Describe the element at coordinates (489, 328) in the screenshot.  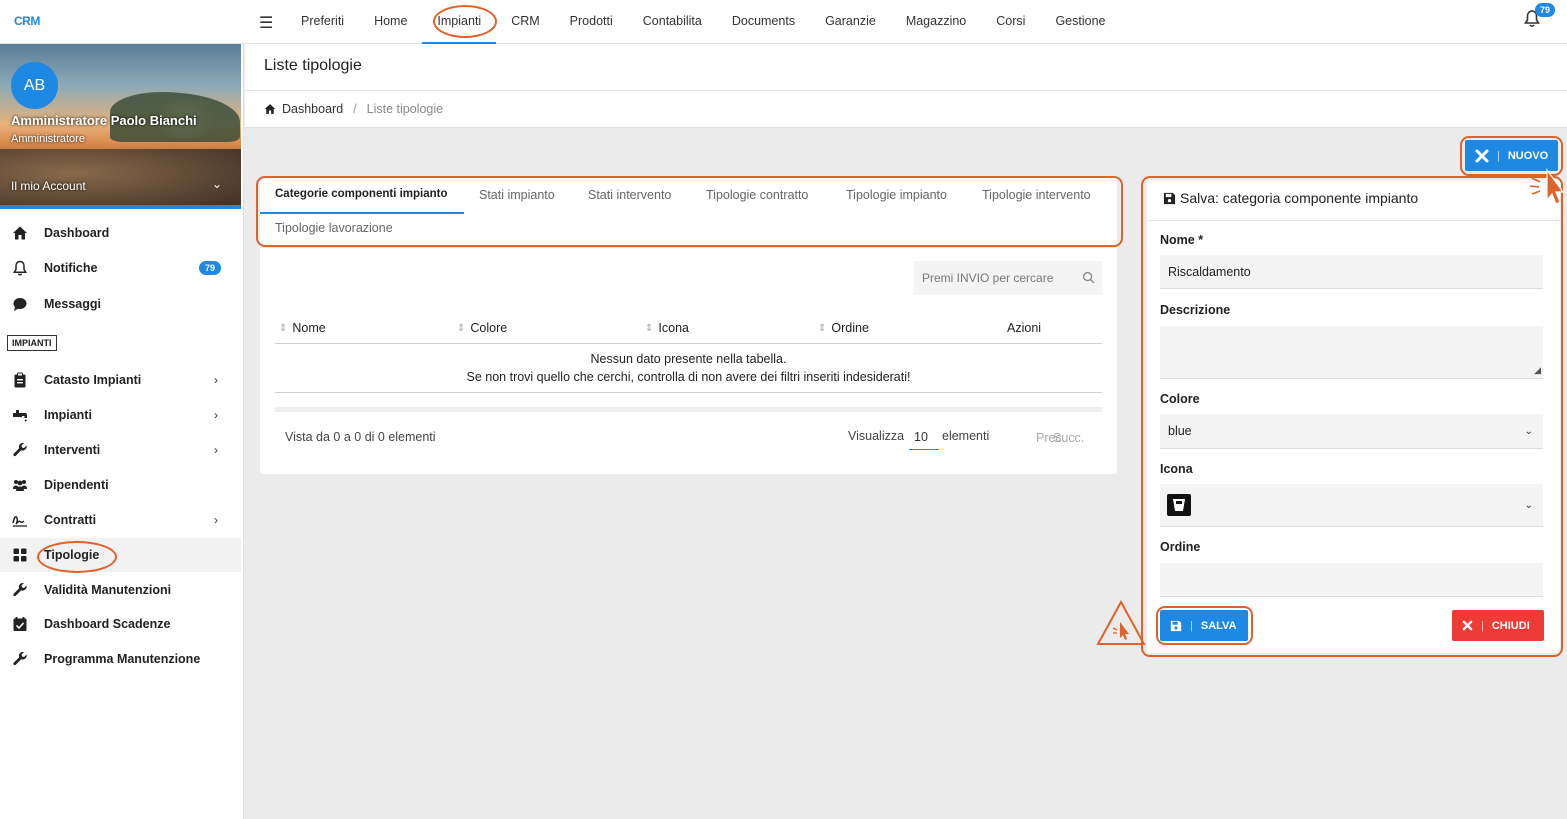
I see `column-header-label: Colore` at that location.